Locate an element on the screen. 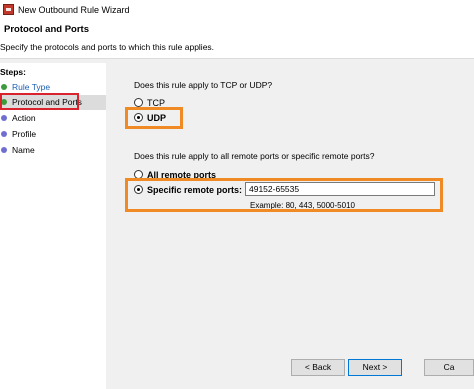 The image size is (474, 389). step-label: Name is located at coordinates (23, 150).